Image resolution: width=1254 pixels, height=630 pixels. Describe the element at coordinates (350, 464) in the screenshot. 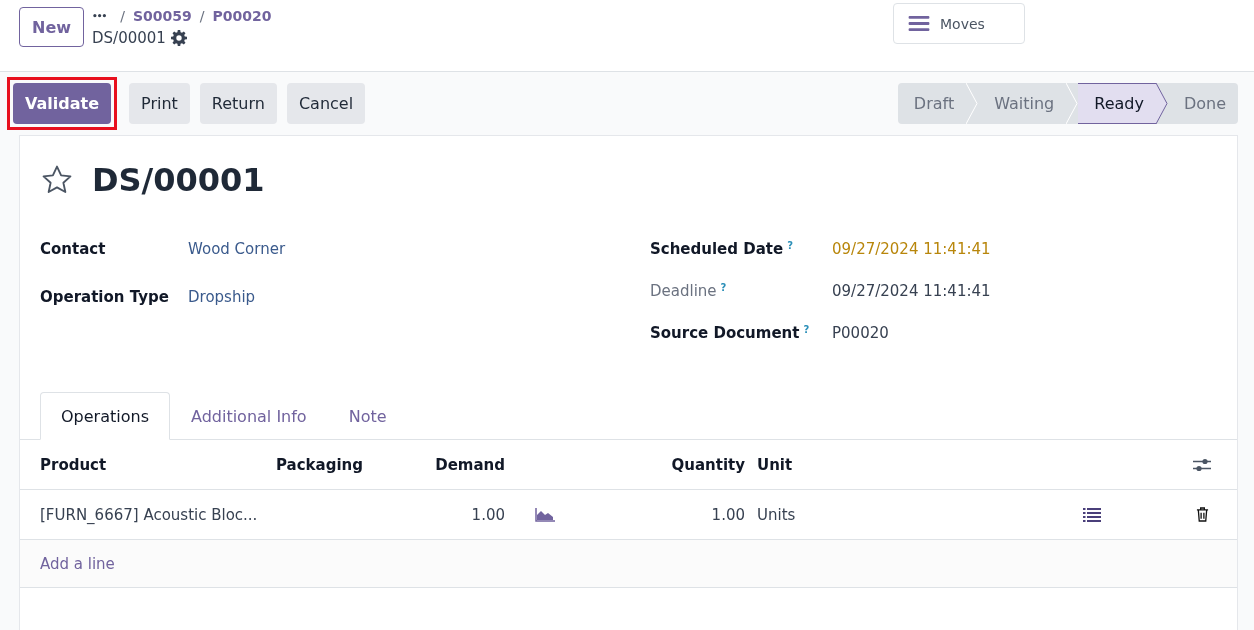

I see `column-header: Packaging` at that location.